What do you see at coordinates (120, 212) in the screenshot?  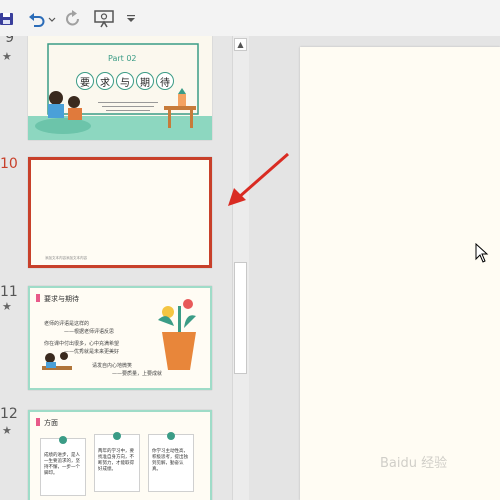 I see `slide-thumbnail-10: 添加文本内容添加文本内容` at bounding box center [120, 212].